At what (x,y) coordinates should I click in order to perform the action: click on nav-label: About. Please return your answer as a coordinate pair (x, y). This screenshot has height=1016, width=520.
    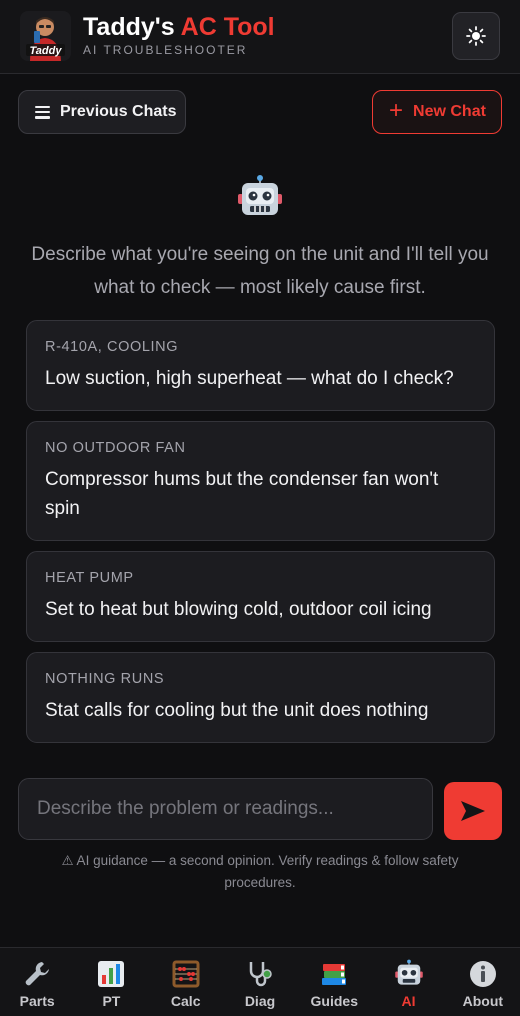
    Looking at the image, I should click on (483, 1001).